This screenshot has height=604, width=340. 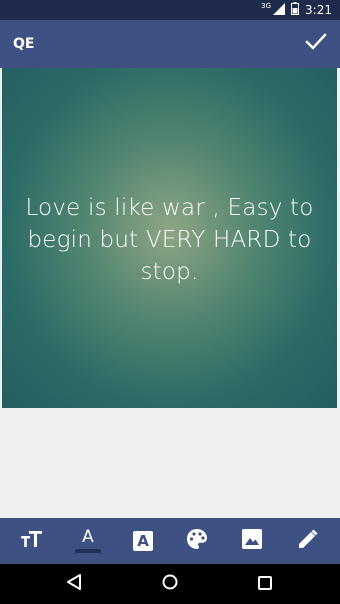 What do you see at coordinates (170, 44) in the screenshot?
I see `app-bar: QE` at bounding box center [170, 44].